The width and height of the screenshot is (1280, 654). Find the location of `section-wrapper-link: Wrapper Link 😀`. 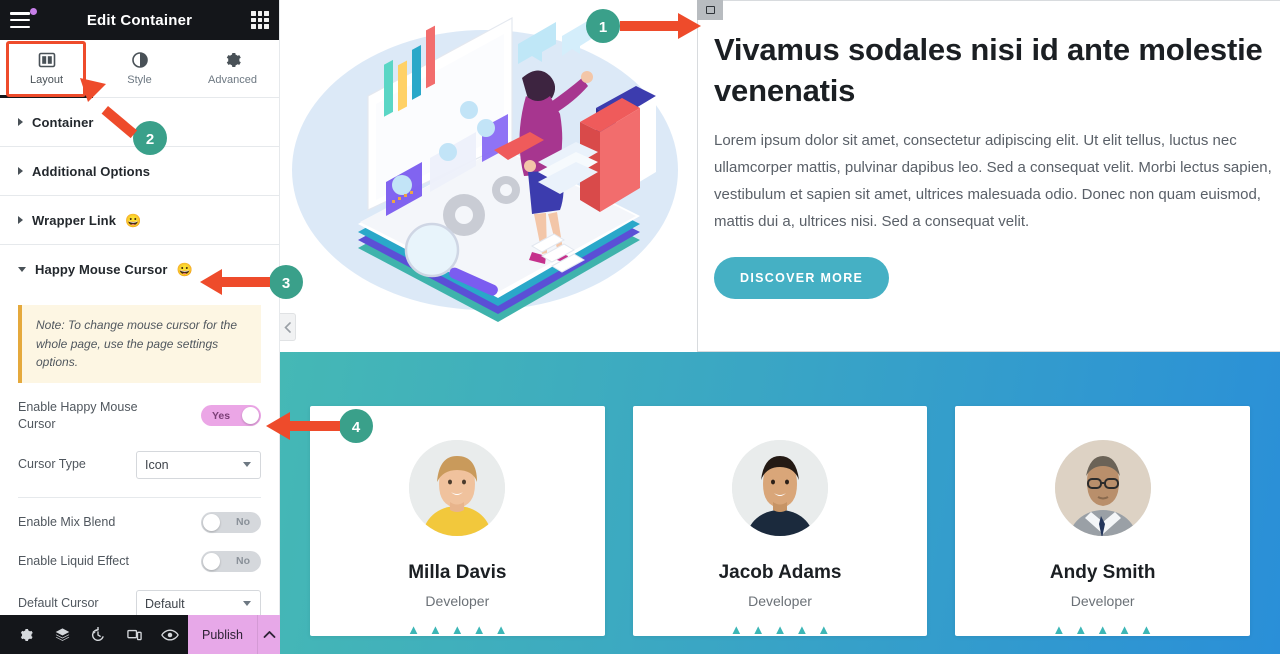

section-wrapper-link: Wrapper Link 😀 is located at coordinates (139, 220).